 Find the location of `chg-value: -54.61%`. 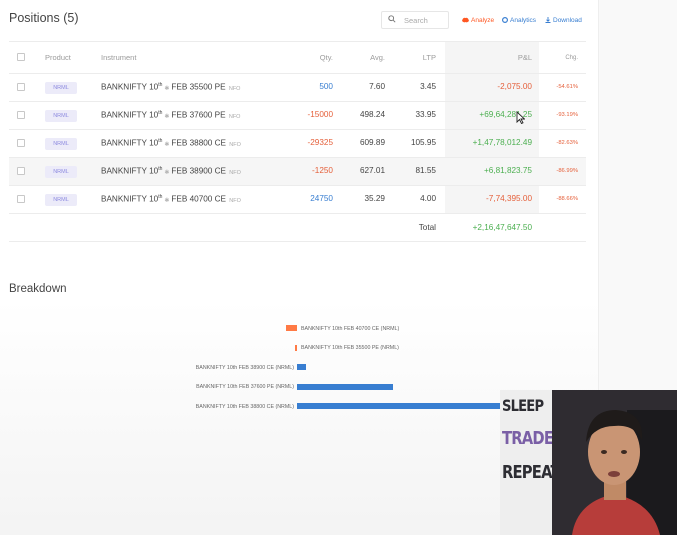

chg-value: -54.61% is located at coordinates (567, 87).